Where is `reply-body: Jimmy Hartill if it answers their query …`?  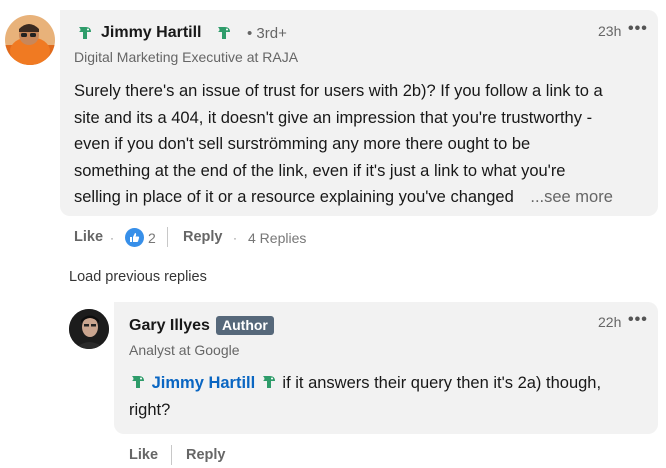
reply-body: Jimmy Hartill if it answers their query … is located at coordinates (389, 396).